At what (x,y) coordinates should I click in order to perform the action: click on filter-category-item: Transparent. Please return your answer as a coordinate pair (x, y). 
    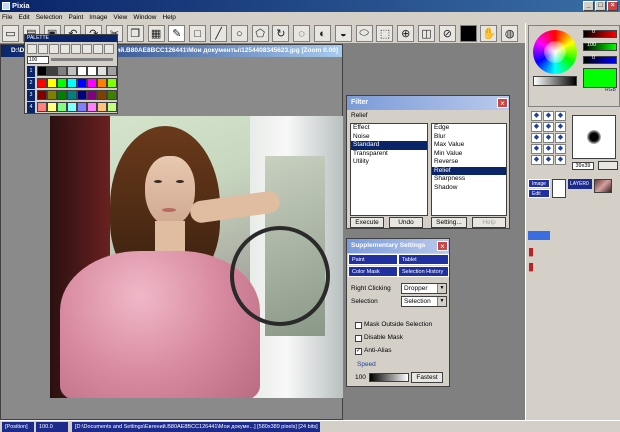
    Looking at the image, I should click on (389, 154).